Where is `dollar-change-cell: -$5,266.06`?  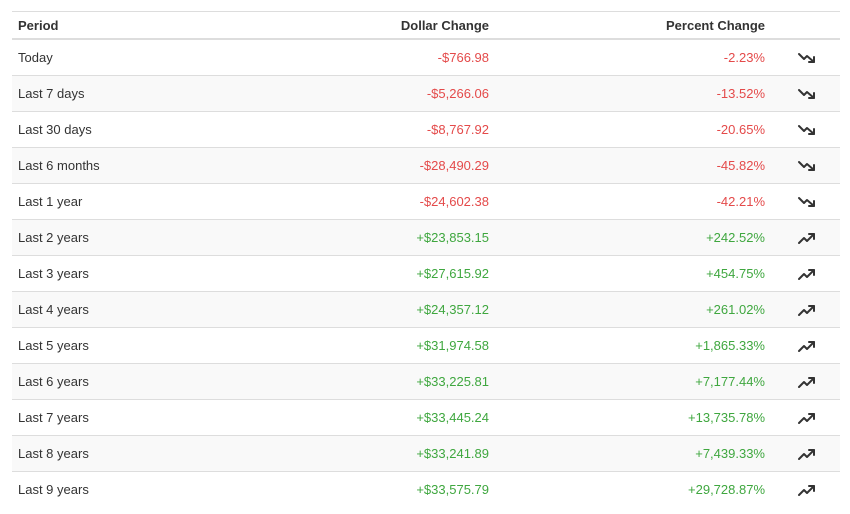 dollar-change-cell: -$5,266.06 is located at coordinates (348, 93).